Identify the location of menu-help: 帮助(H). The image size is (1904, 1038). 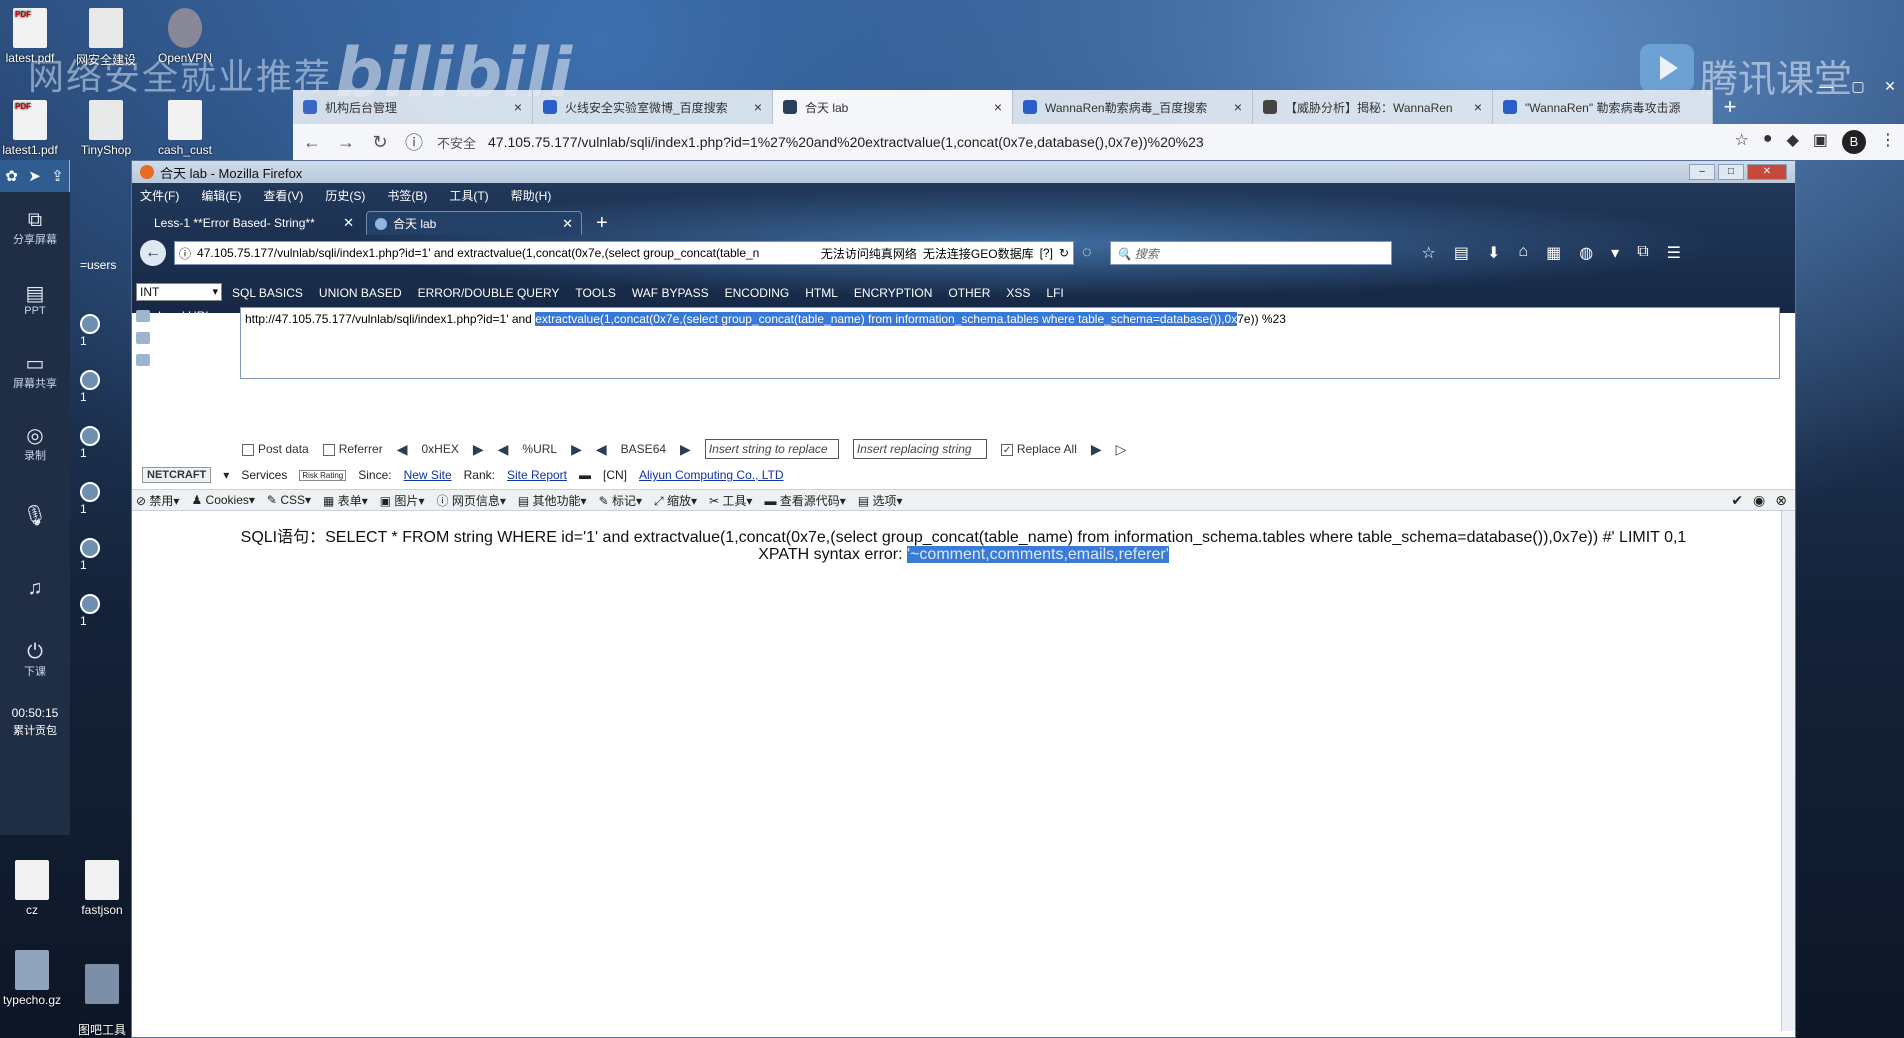
(531, 195).